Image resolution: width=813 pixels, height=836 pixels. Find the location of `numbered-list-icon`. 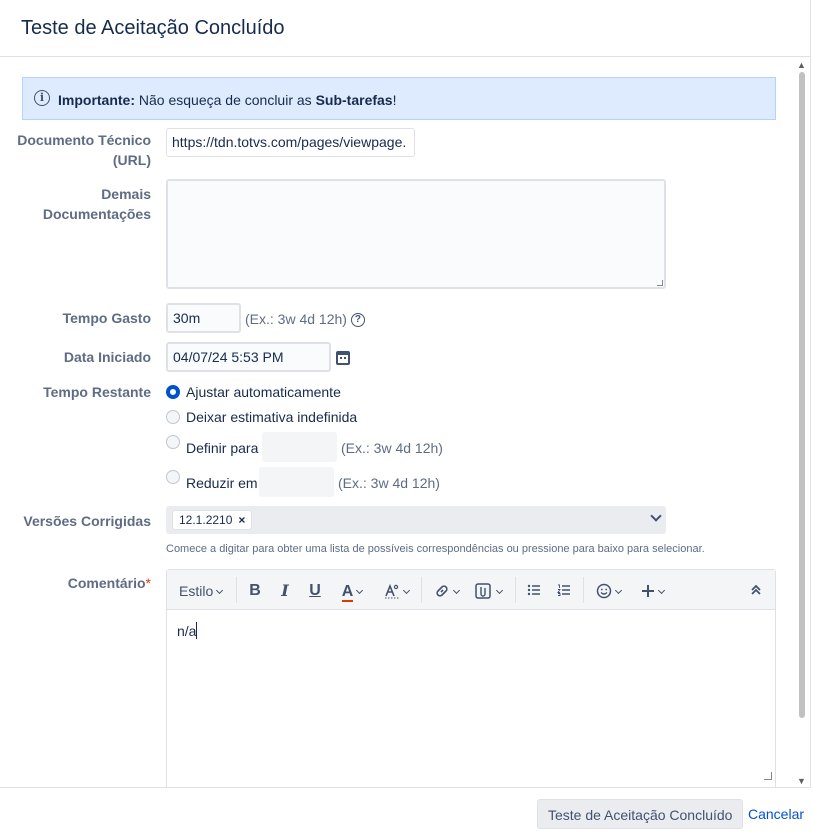

numbered-list-icon is located at coordinates (563, 590).